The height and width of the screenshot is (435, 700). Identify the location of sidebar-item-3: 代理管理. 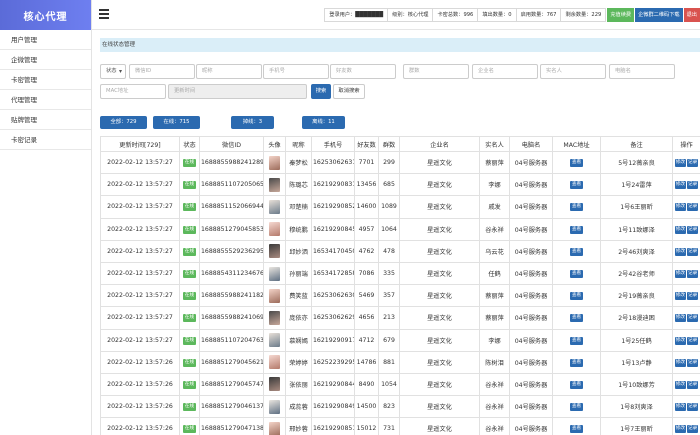
(45, 100).